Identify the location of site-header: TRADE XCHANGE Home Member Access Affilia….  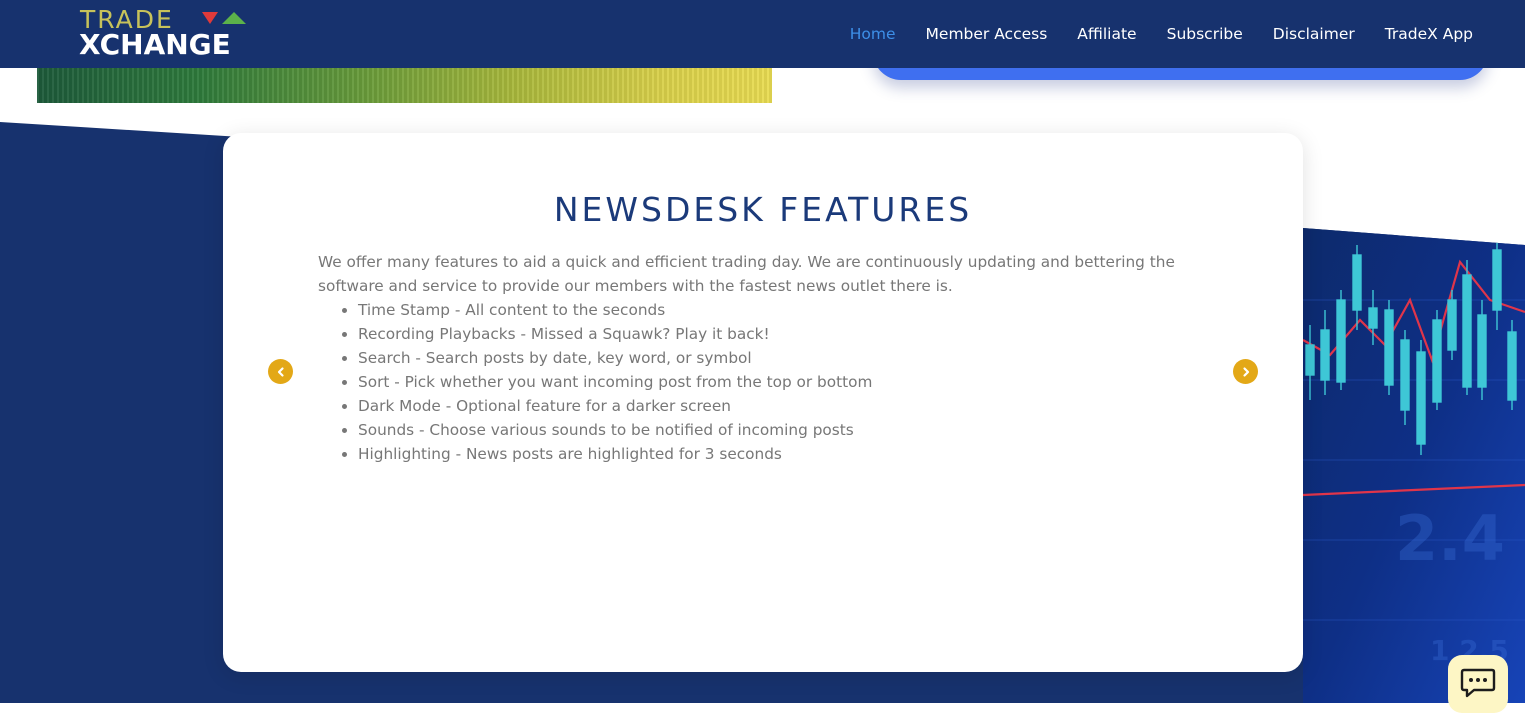
(762, 34).